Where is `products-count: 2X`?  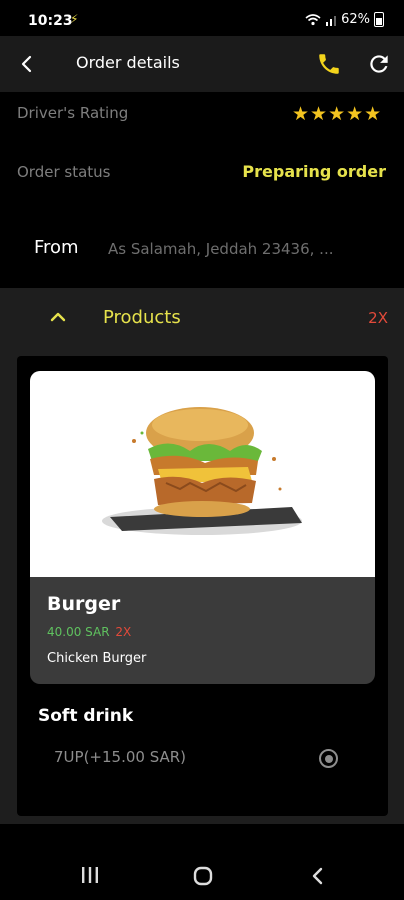 products-count: 2X is located at coordinates (378, 318).